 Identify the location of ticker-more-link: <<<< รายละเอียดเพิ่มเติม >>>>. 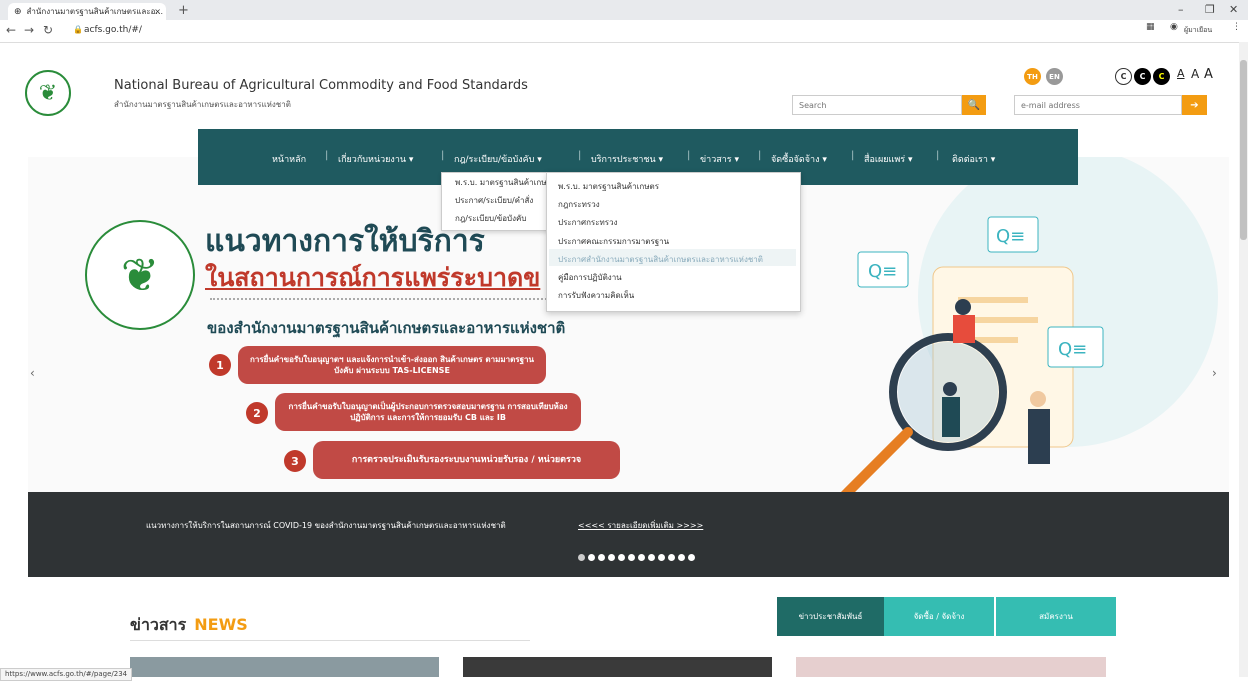
(640, 525).